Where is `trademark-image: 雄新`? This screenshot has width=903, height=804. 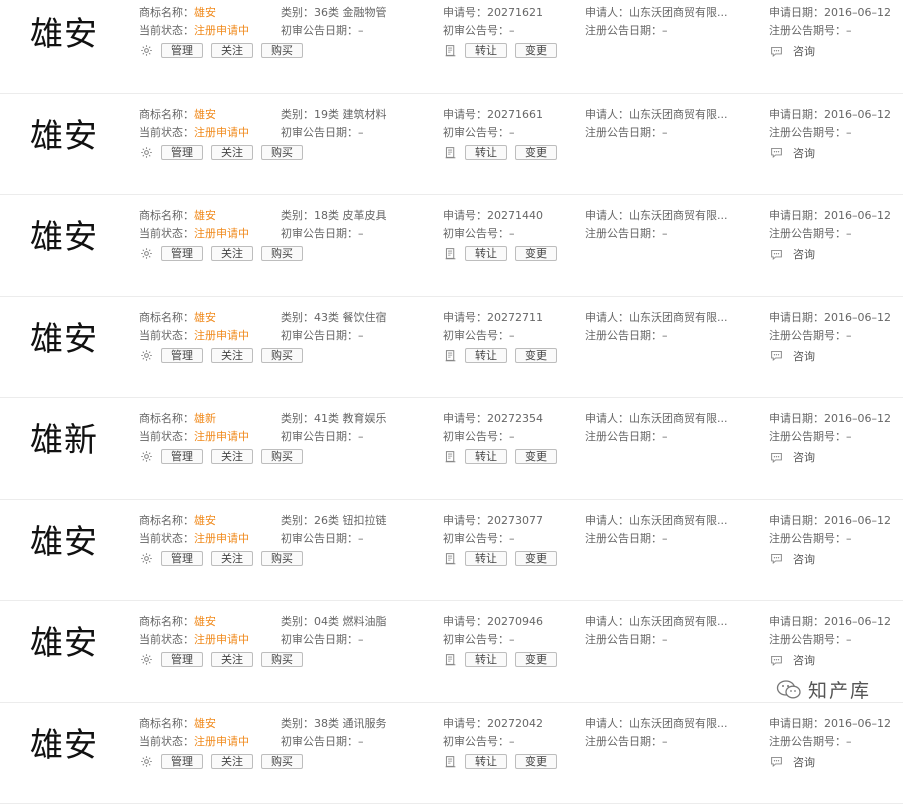
trademark-image: 雄新 is located at coordinates (64, 440).